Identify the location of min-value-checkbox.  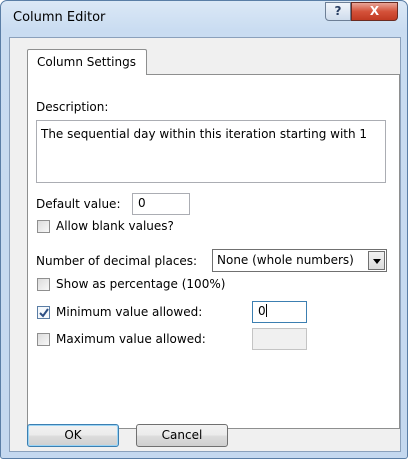
(43, 312).